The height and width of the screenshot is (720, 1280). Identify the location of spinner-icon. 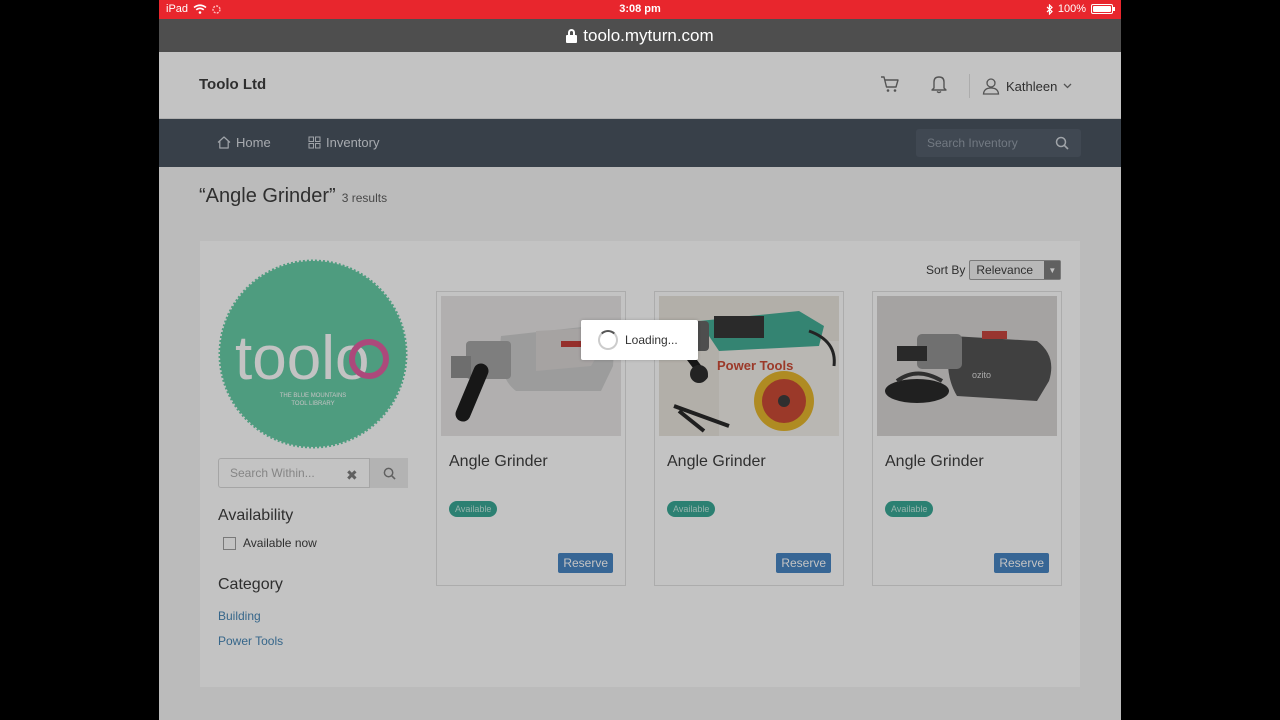
(608, 340).